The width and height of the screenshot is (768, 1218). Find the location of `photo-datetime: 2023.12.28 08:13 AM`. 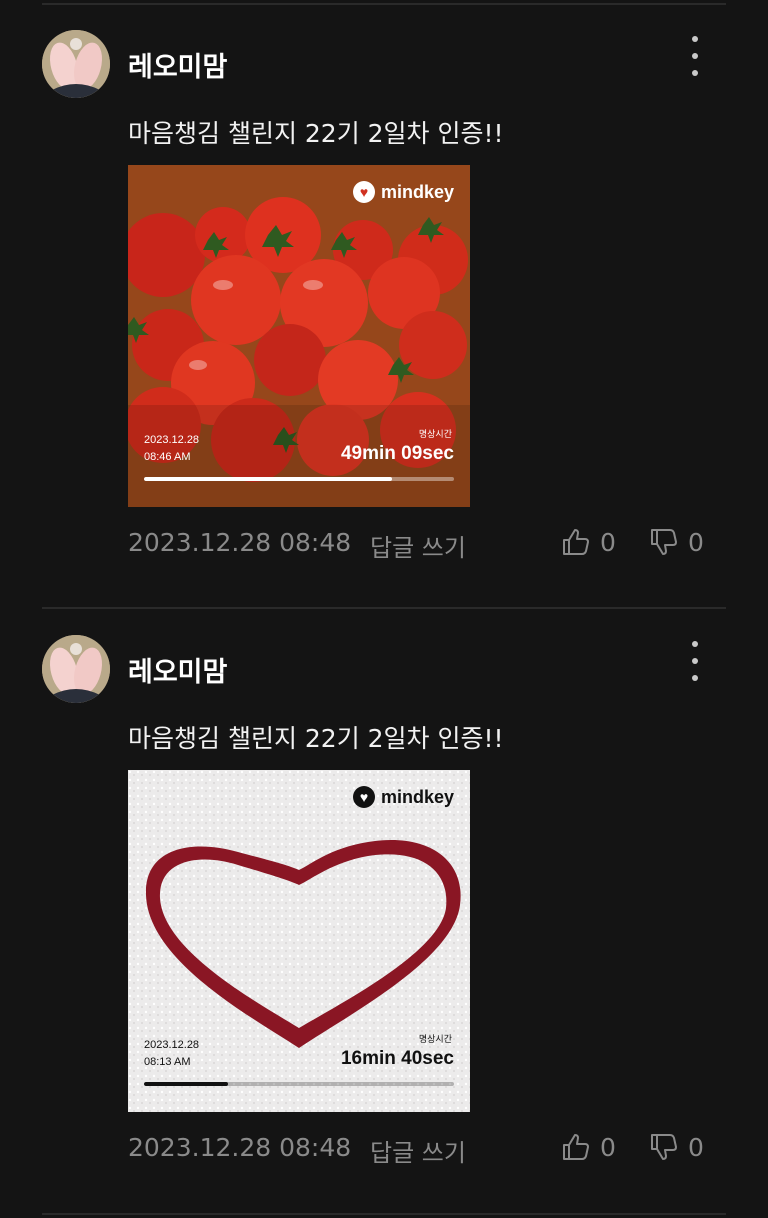

photo-datetime: 2023.12.28 08:13 AM is located at coordinates (171, 1054).